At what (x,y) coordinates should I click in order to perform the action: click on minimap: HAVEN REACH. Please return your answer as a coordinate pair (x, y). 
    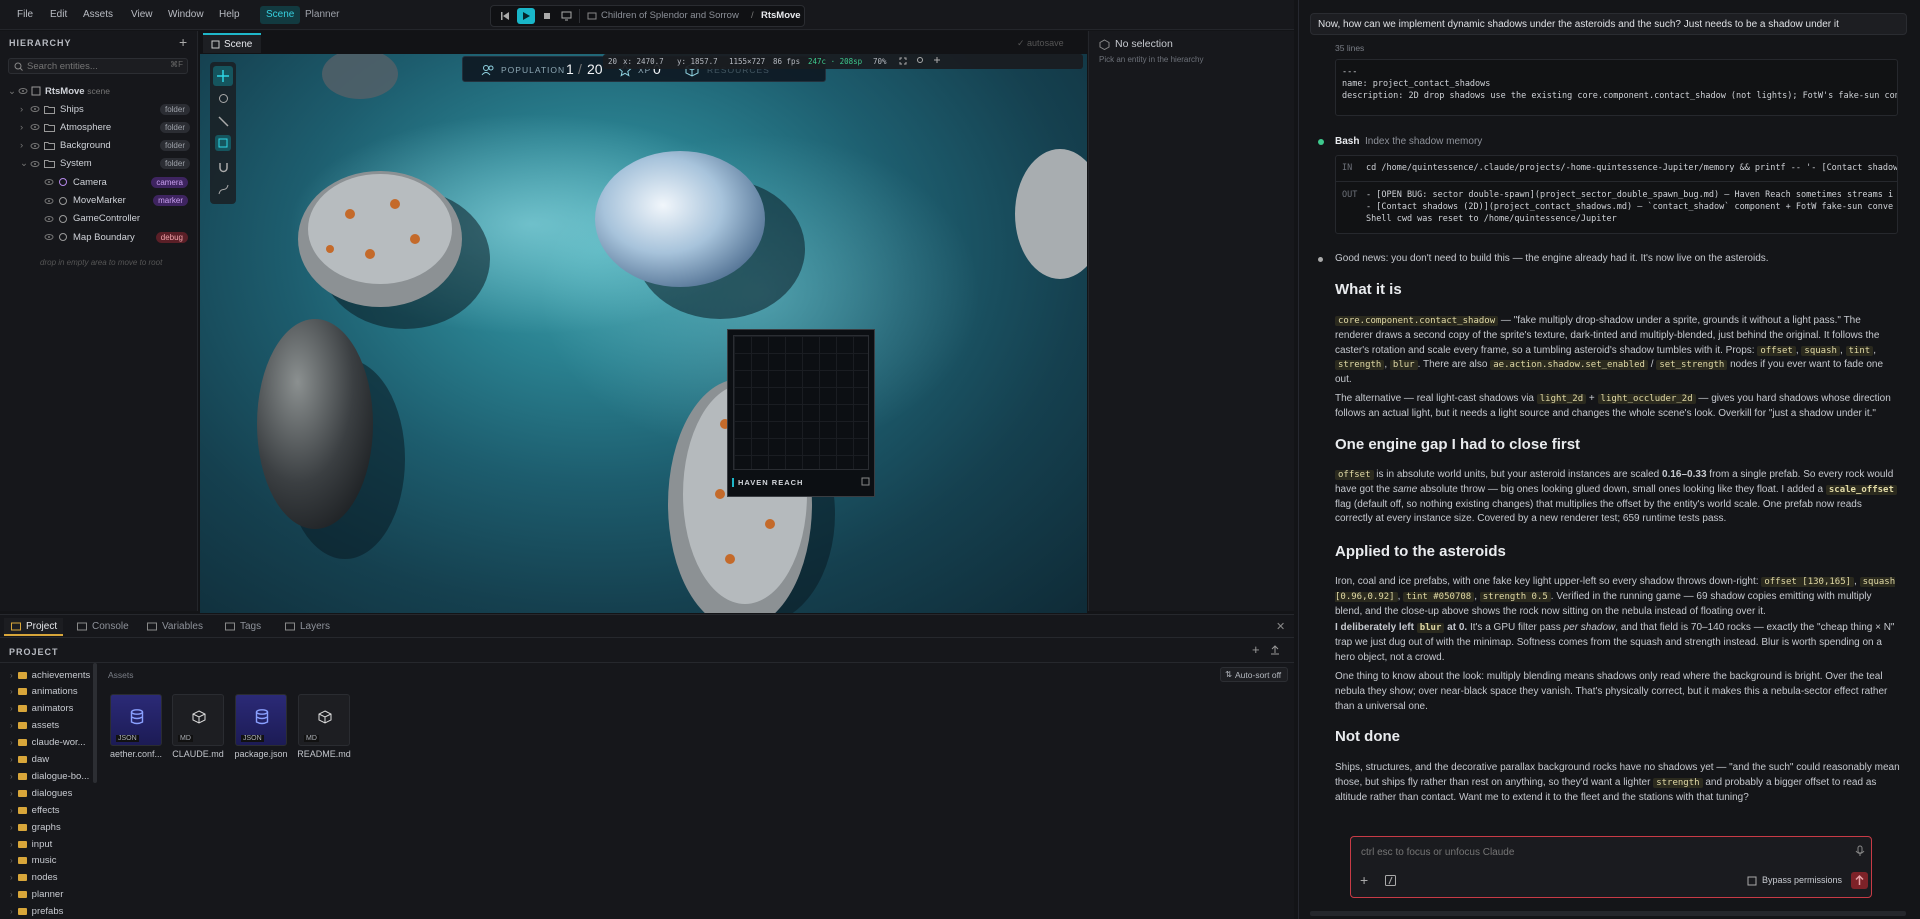
    Looking at the image, I should click on (801, 413).